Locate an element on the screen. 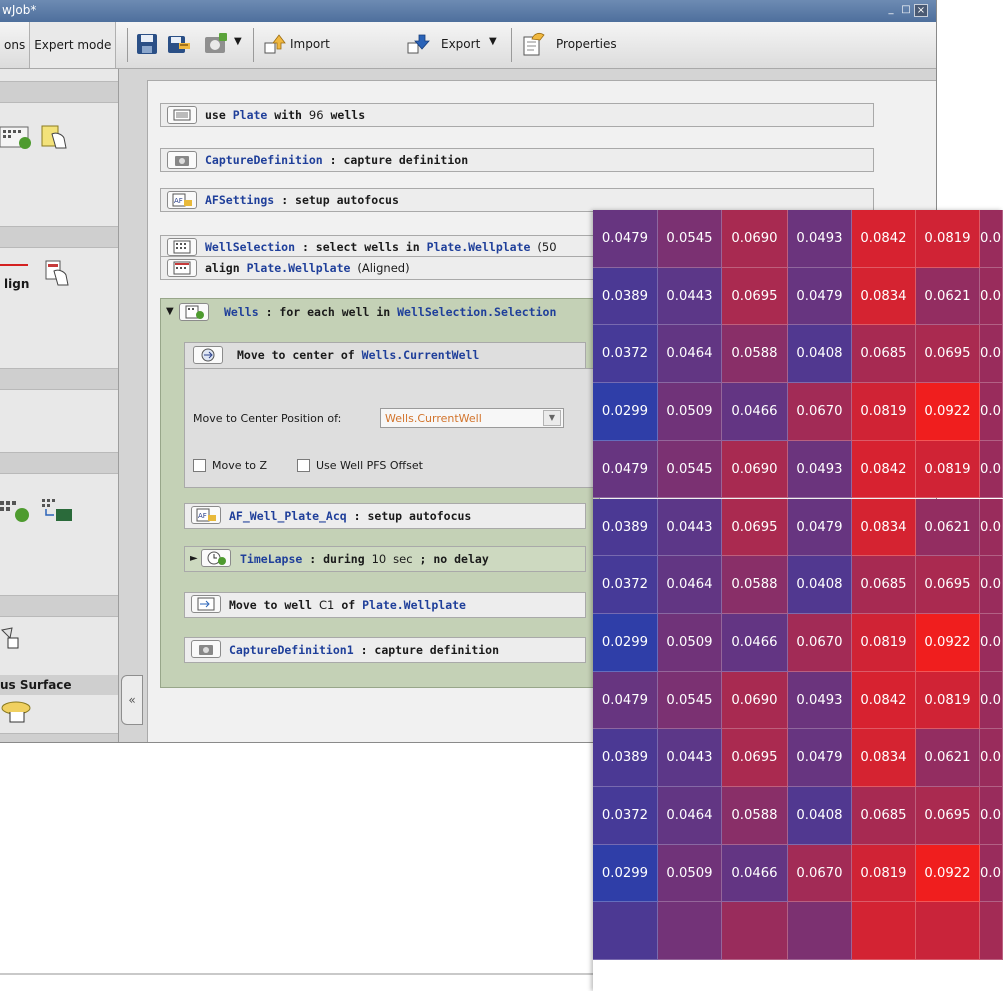 The width and height of the screenshot is (1003, 991). page-divider is located at coordinates (296, 974).